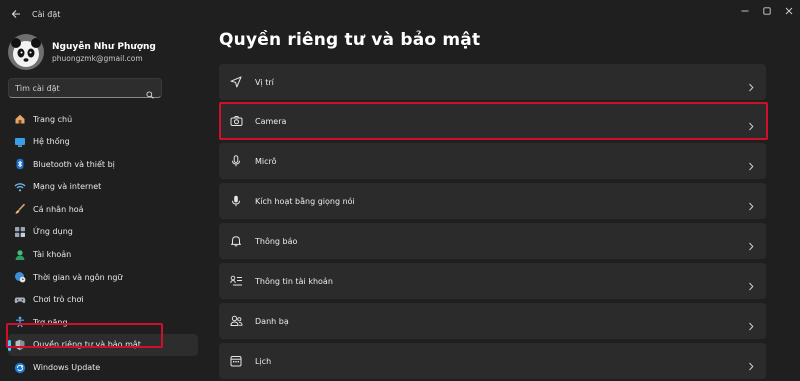  What do you see at coordinates (20, 368) in the screenshot?
I see `update-icon` at bounding box center [20, 368].